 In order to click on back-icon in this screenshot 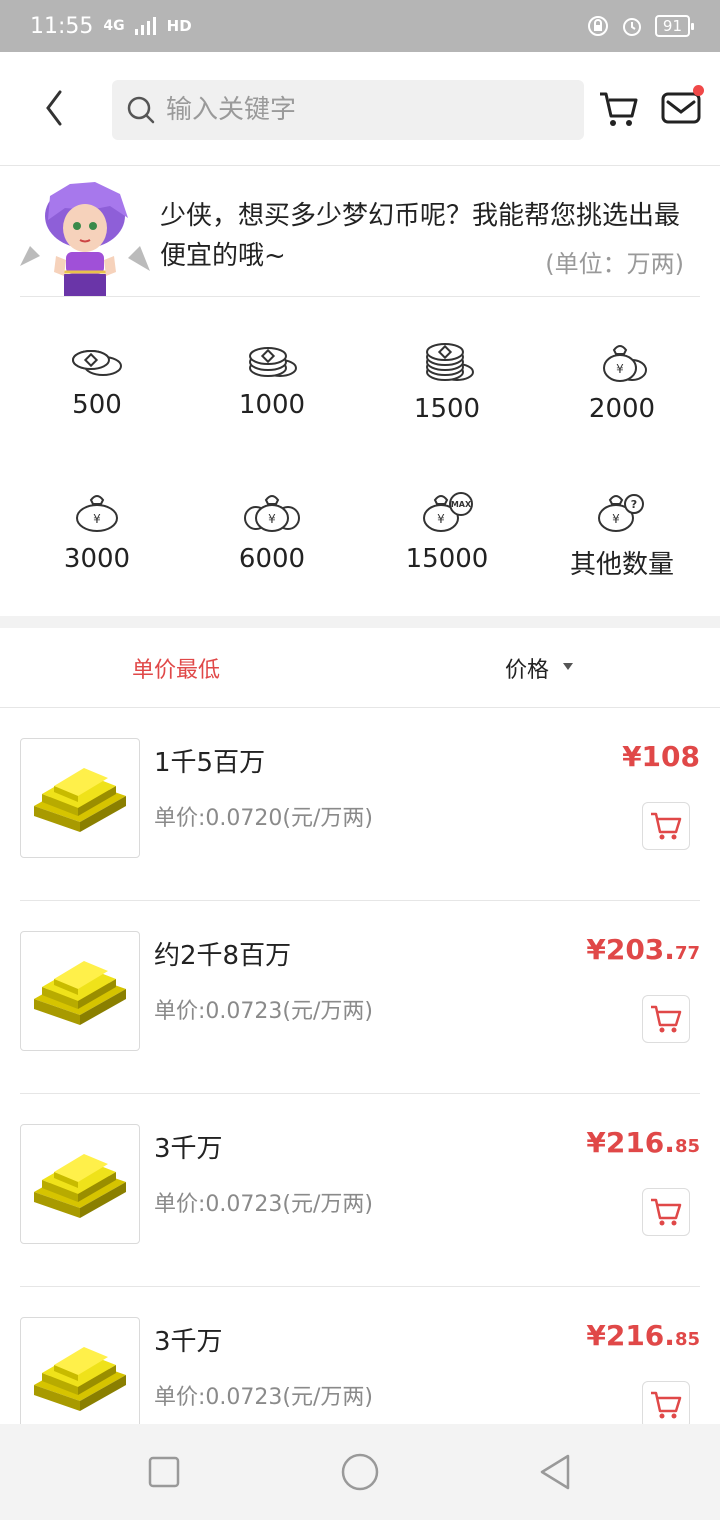, I will do `click(556, 1472)`.